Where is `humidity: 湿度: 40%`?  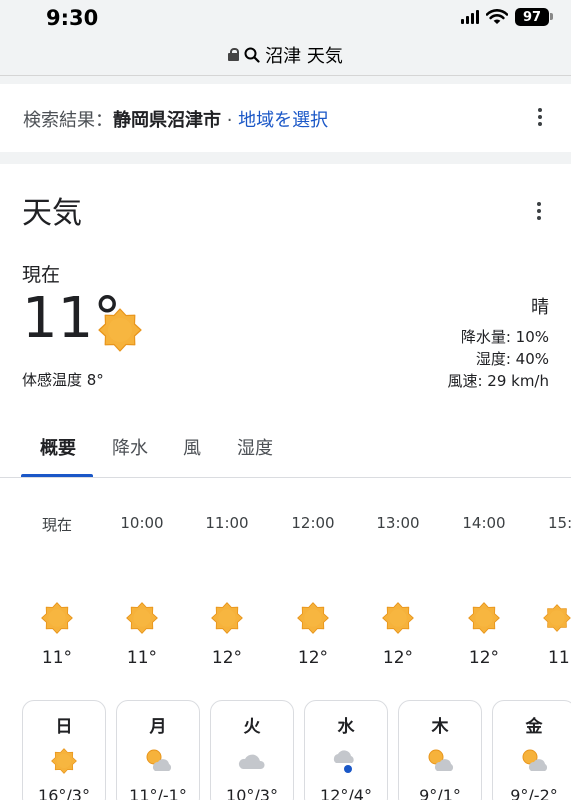 humidity: 湿度: 40% is located at coordinates (512, 359).